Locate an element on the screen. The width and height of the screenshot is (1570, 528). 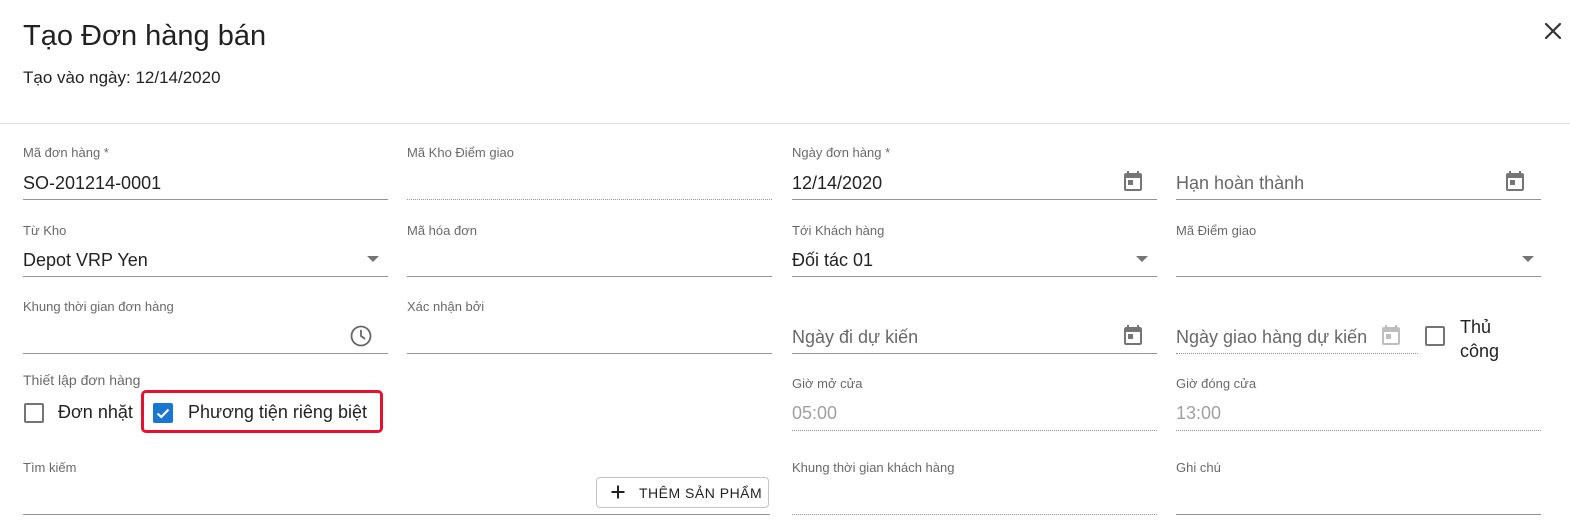
note-underline is located at coordinates (1358, 514).